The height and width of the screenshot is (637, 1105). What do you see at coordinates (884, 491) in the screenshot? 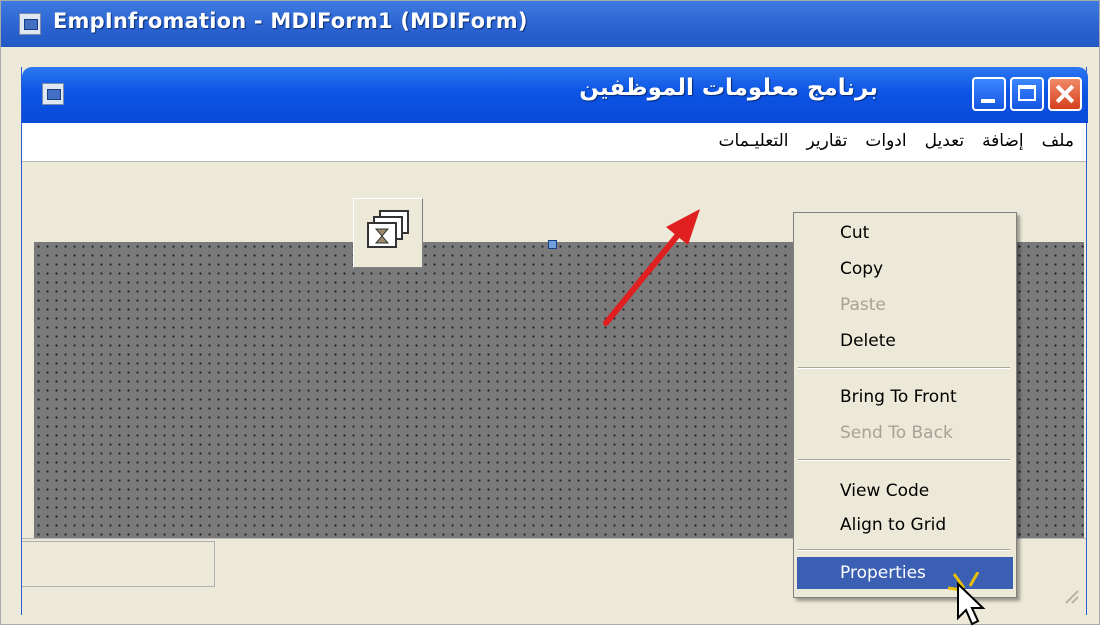
I see `menu-item-view-code: View Code` at bounding box center [884, 491].